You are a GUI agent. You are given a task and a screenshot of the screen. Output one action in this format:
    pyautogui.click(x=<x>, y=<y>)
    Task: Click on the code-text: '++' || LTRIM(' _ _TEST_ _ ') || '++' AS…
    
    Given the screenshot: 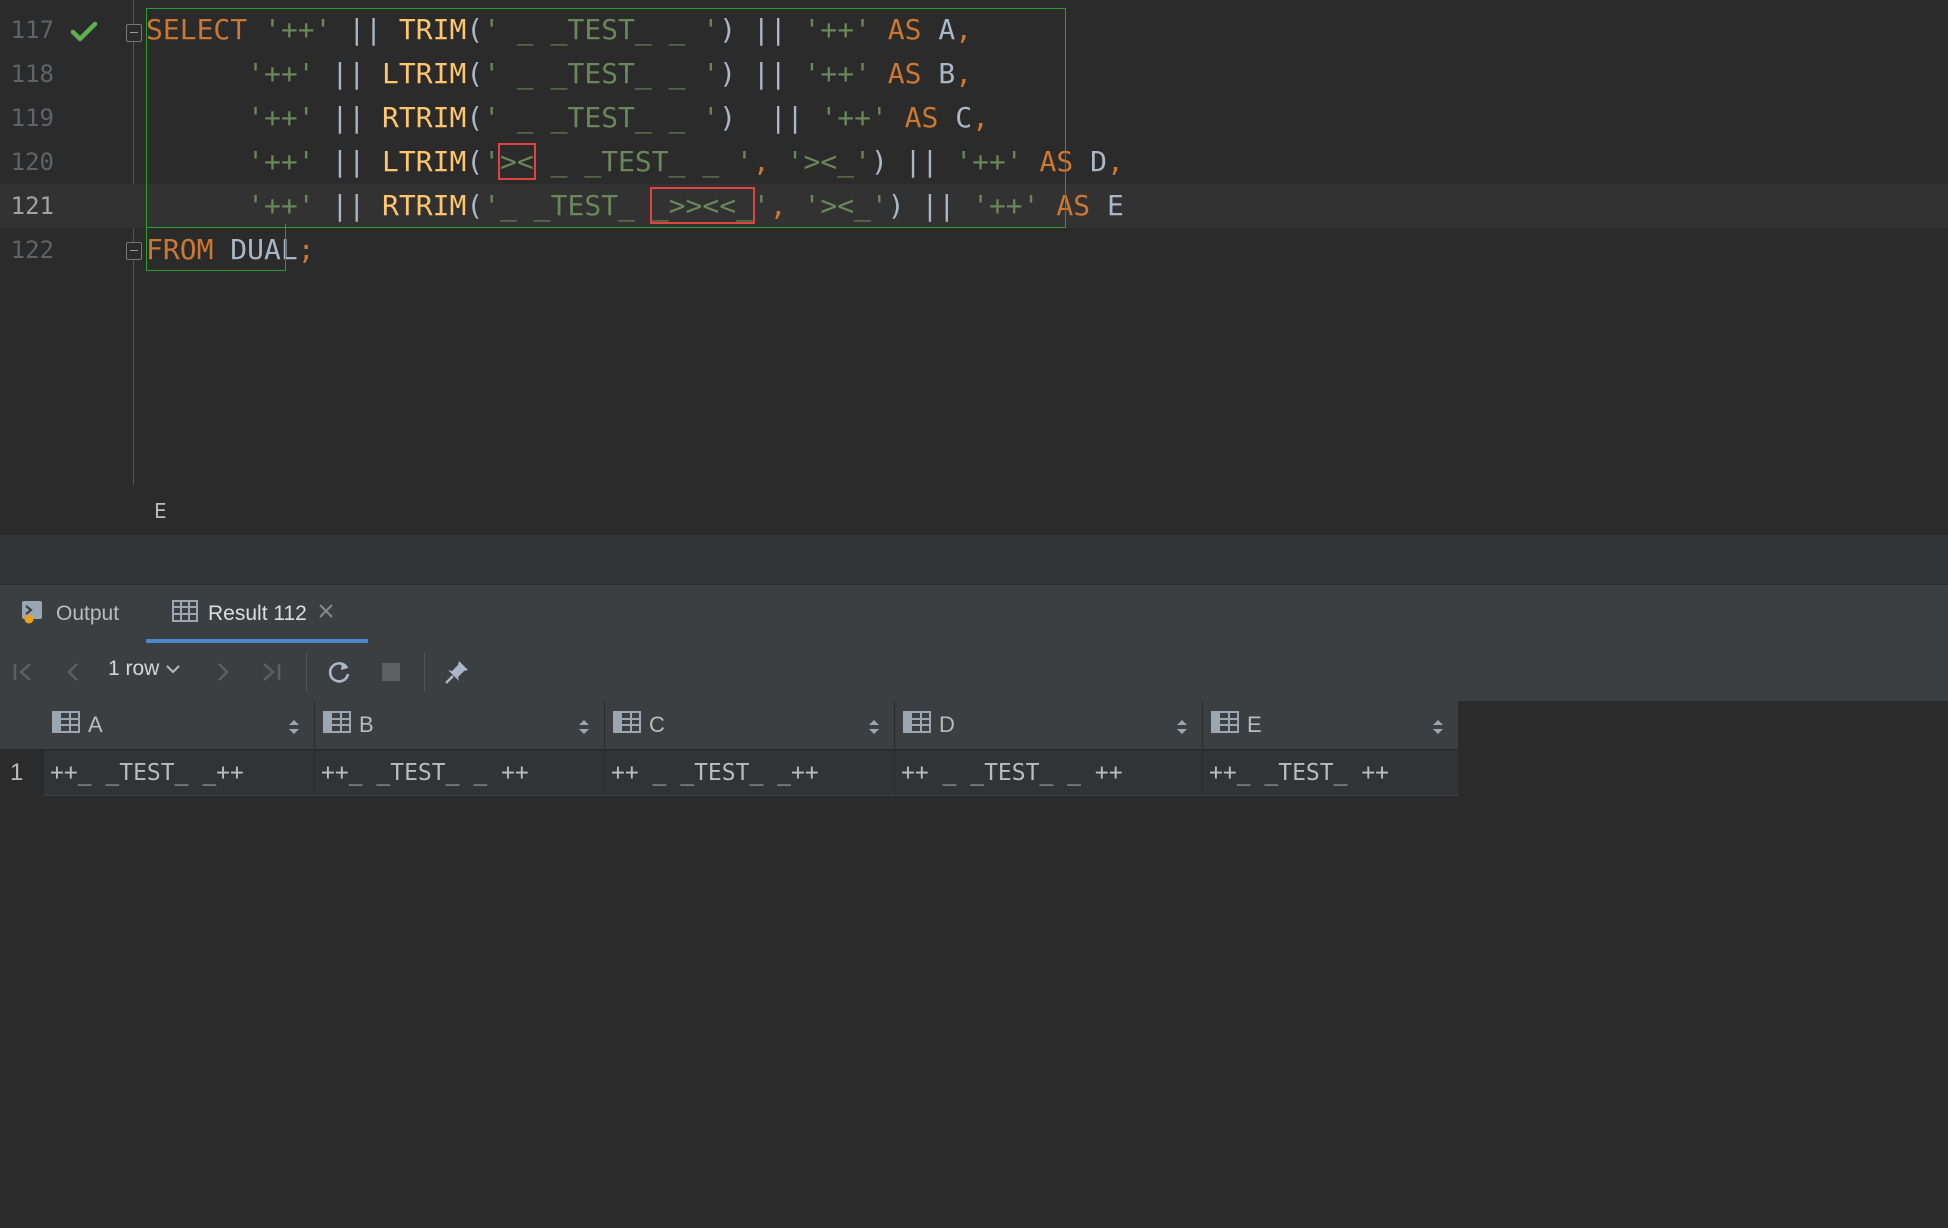 What is the action you would take?
    pyautogui.click(x=610, y=73)
    